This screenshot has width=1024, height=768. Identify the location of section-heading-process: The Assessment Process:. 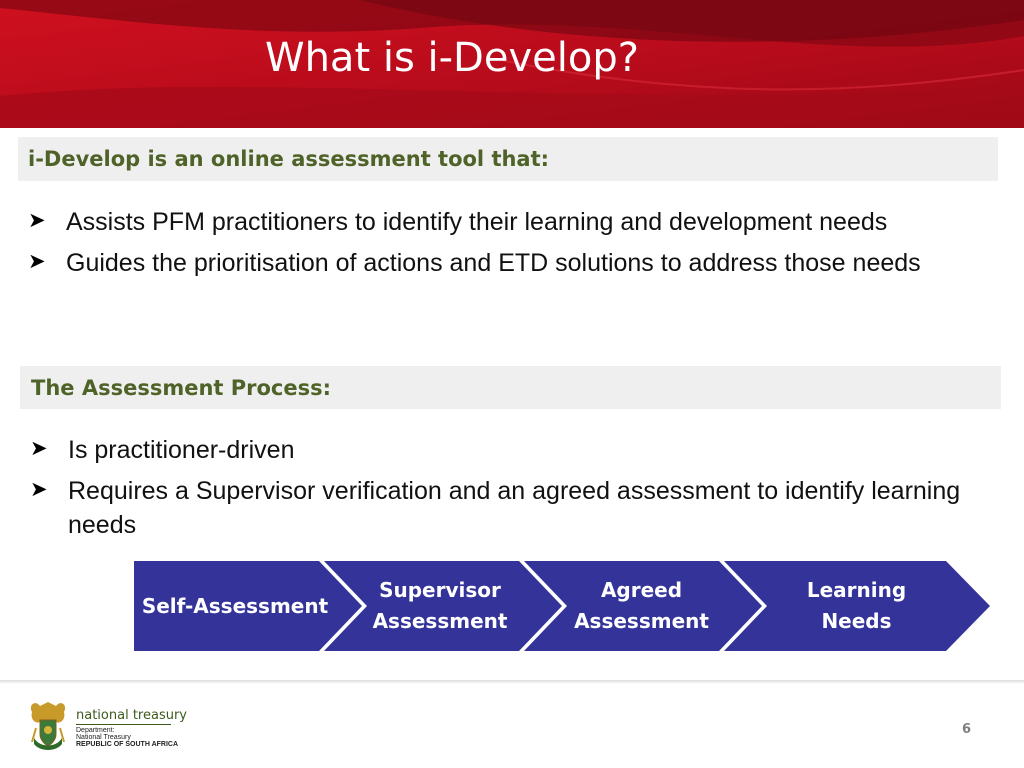
(510, 387).